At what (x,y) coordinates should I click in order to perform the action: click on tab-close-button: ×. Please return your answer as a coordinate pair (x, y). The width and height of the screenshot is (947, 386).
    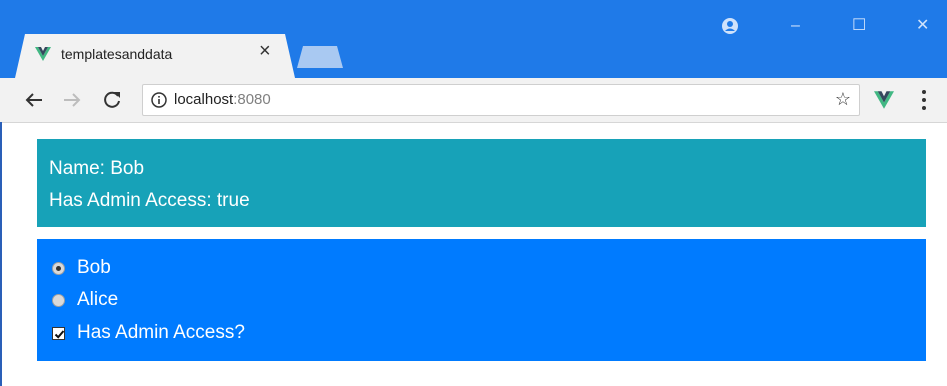
    Looking at the image, I should click on (265, 51).